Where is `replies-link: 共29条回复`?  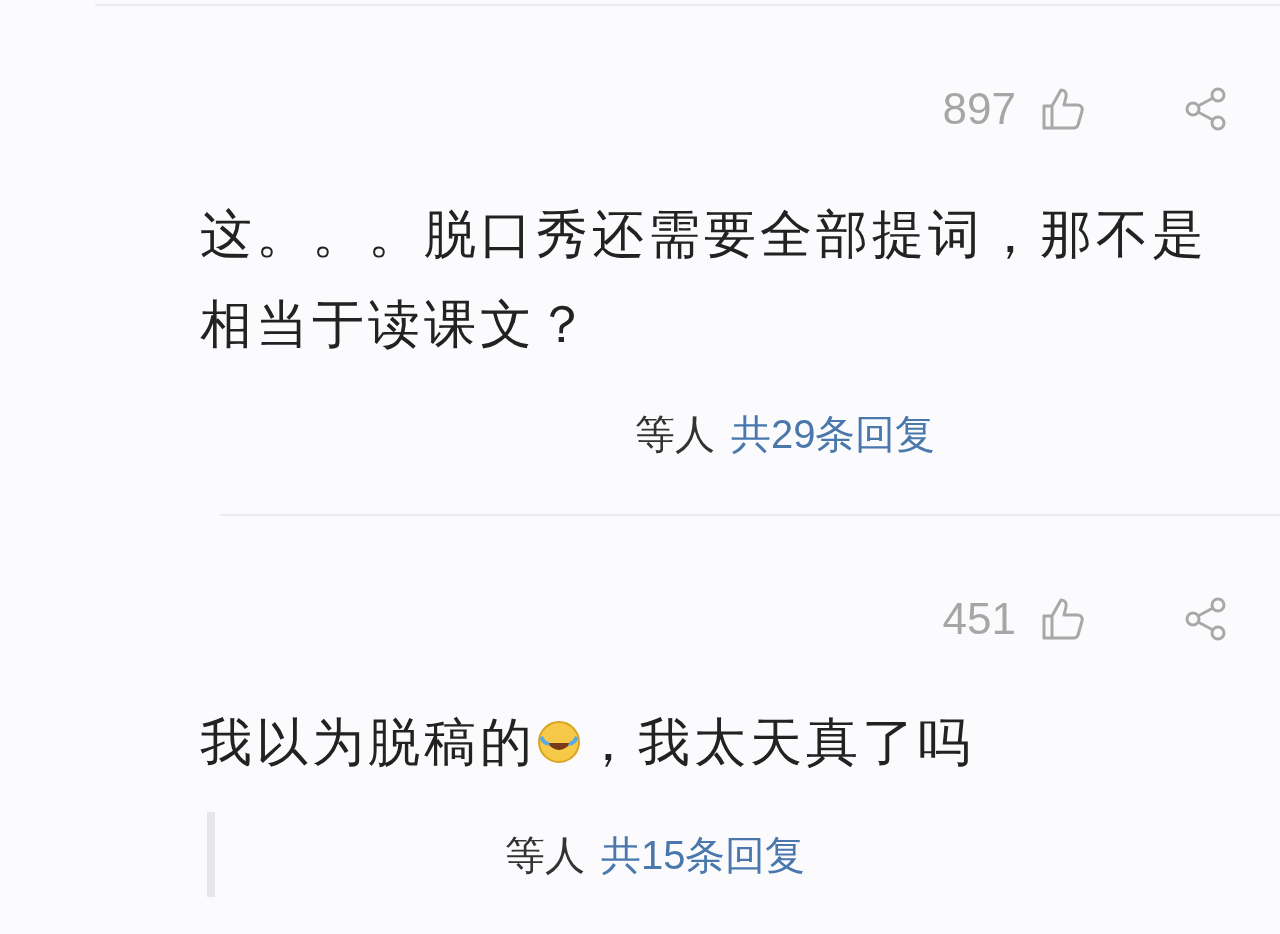
replies-link: 共29条回复 is located at coordinates (833, 434).